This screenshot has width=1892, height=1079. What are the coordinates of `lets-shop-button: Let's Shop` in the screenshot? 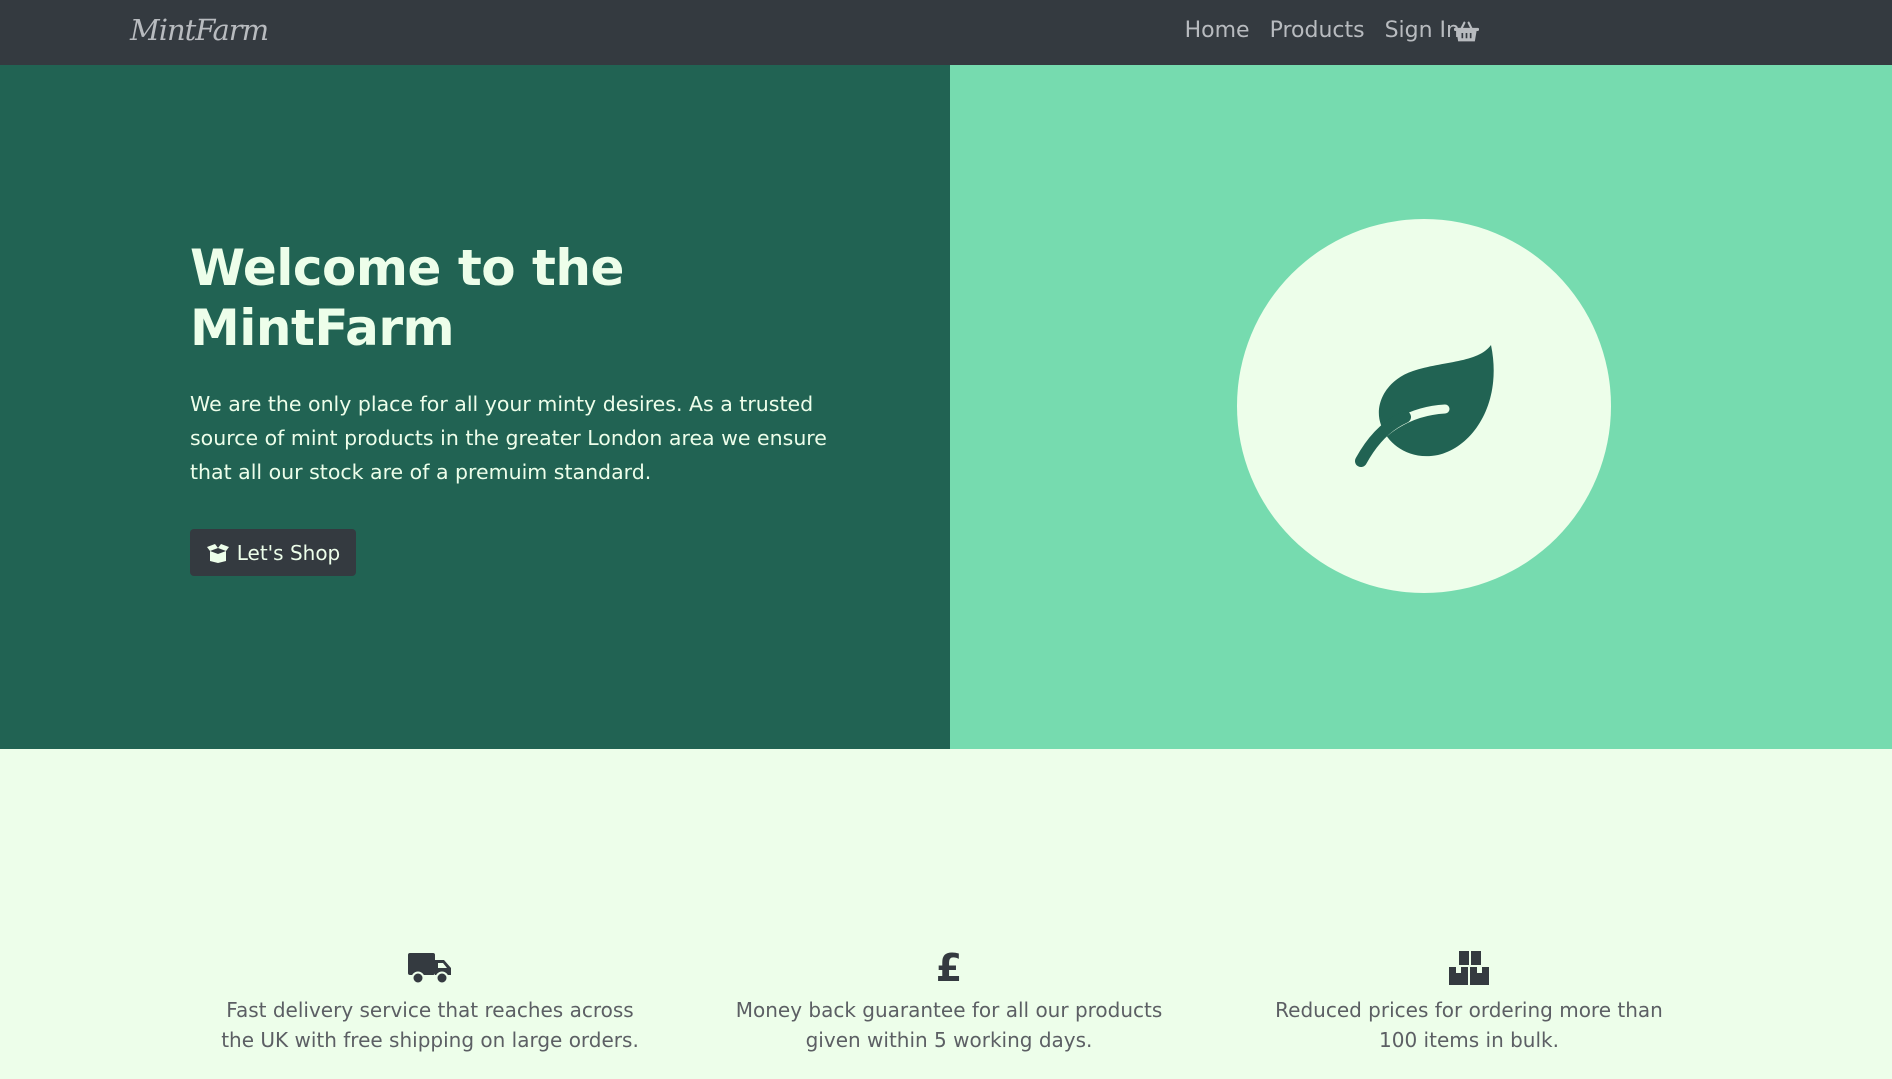 It's located at (273, 552).